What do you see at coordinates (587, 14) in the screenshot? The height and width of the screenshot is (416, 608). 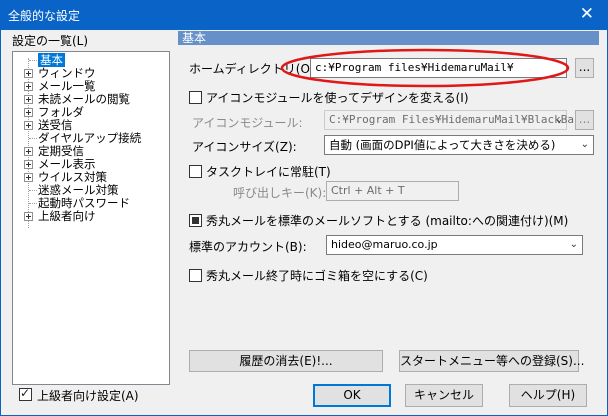 I see `close-icon: ✕` at bounding box center [587, 14].